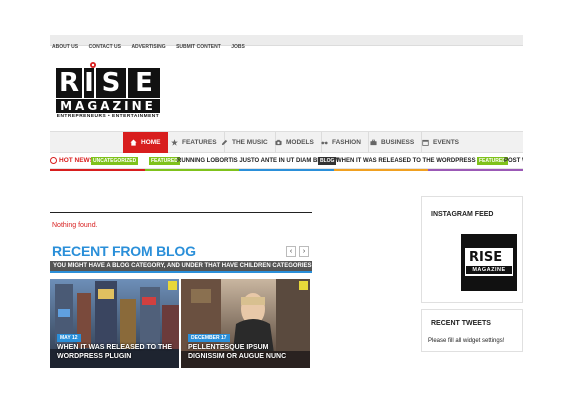  I want to click on blog-card-date: MAY 12, so click(69, 338).